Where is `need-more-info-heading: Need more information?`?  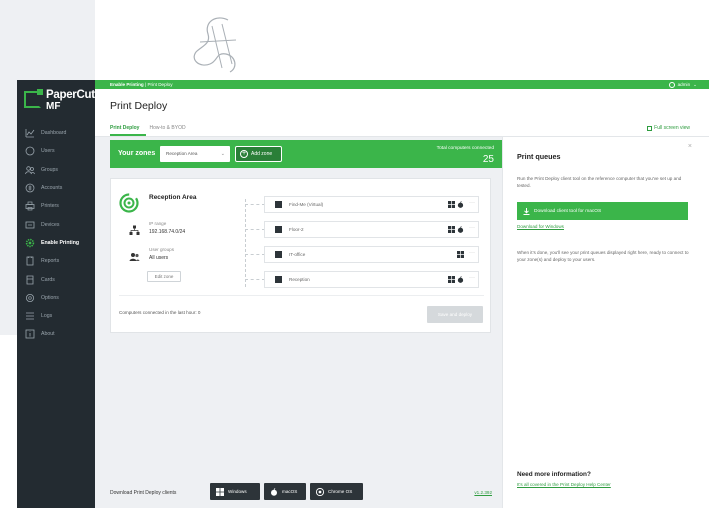 need-more-info-heading: Need more information? is located at coordinates (554, 474).